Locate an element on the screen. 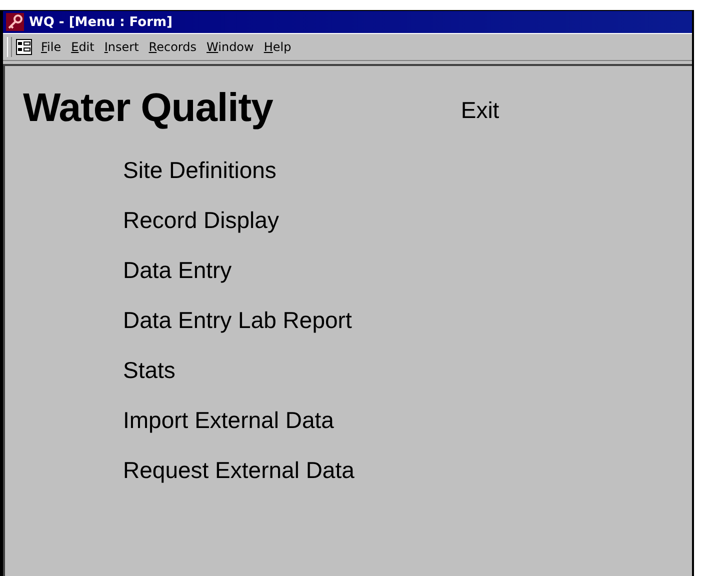  menu-option: Import External Data is located at coordinates (228, 420).